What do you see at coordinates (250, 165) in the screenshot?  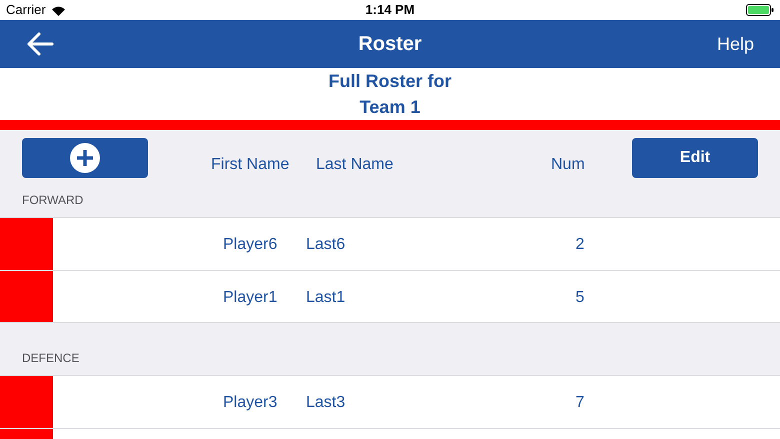 I see `column-header: First Name` at bounding box center [250, 165].